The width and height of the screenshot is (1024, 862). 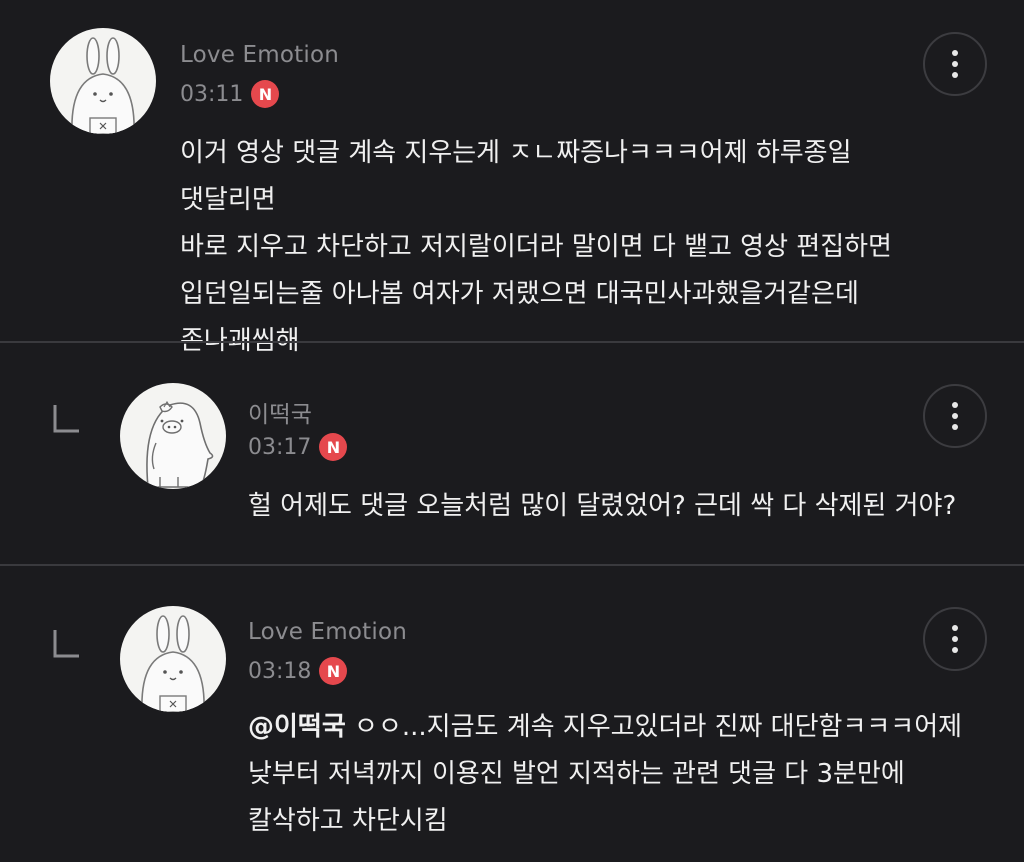 What do you see at coordinates (602, 506) in the screenshot?
I see `comment-text: 헐 어제도 댓글 오늘처럼 많이 달렸었어? 근데 싹 다 삭제된 거야?` at bounding box center [602, 506].